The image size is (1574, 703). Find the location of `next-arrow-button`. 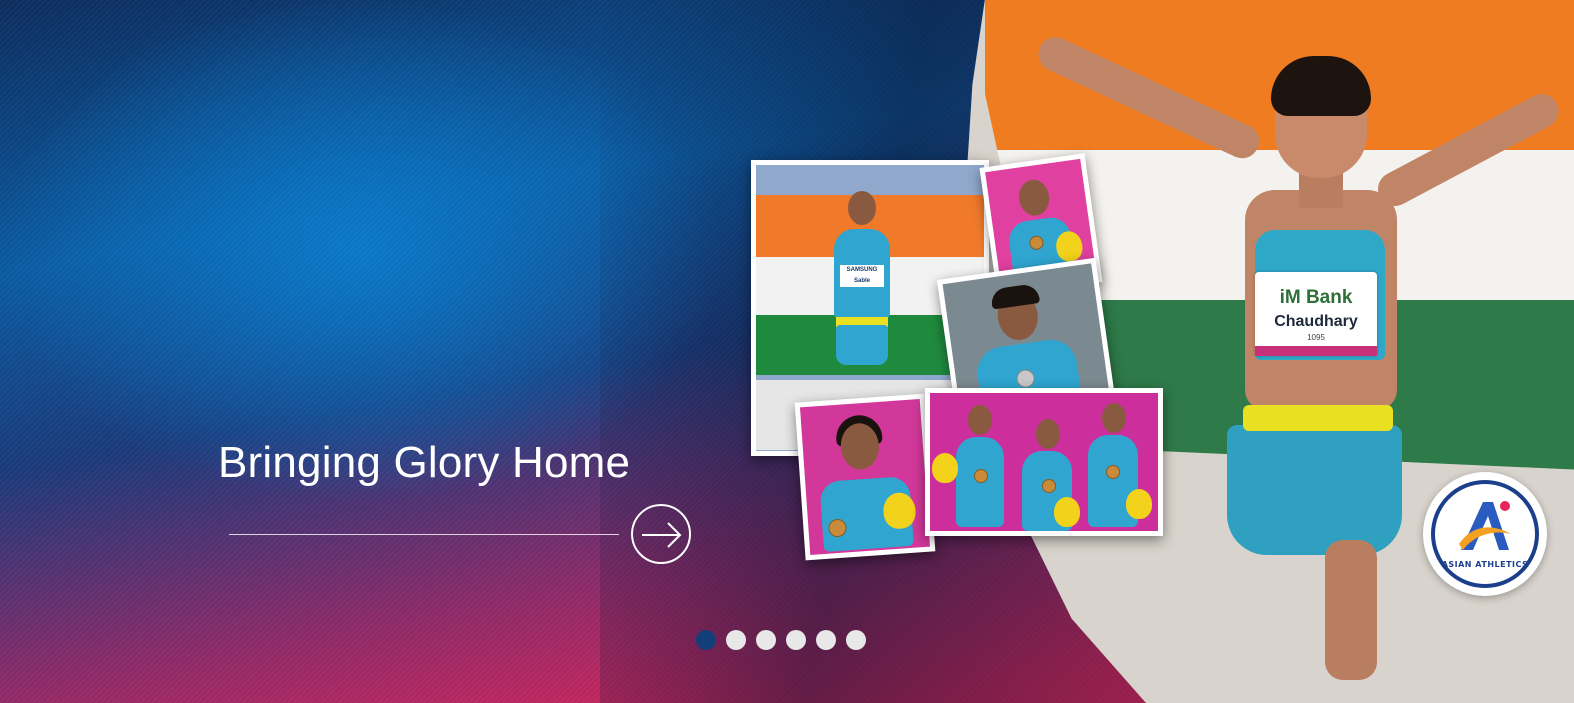

next-arrow-button is located at coordinates (661, 534).